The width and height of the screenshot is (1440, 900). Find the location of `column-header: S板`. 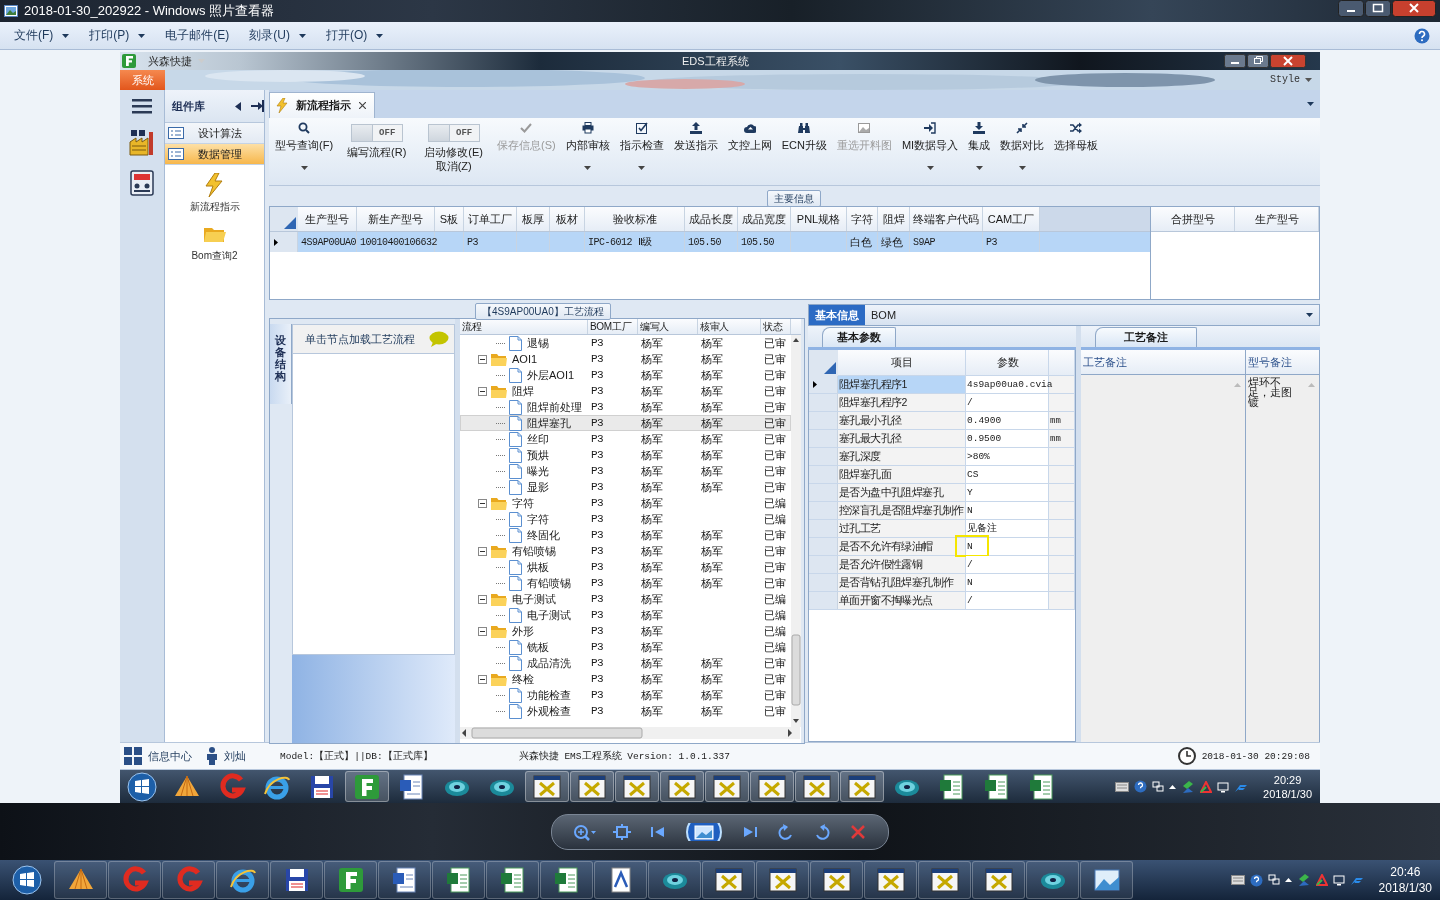

column-header: S板 is located at coordinates (449, 219).